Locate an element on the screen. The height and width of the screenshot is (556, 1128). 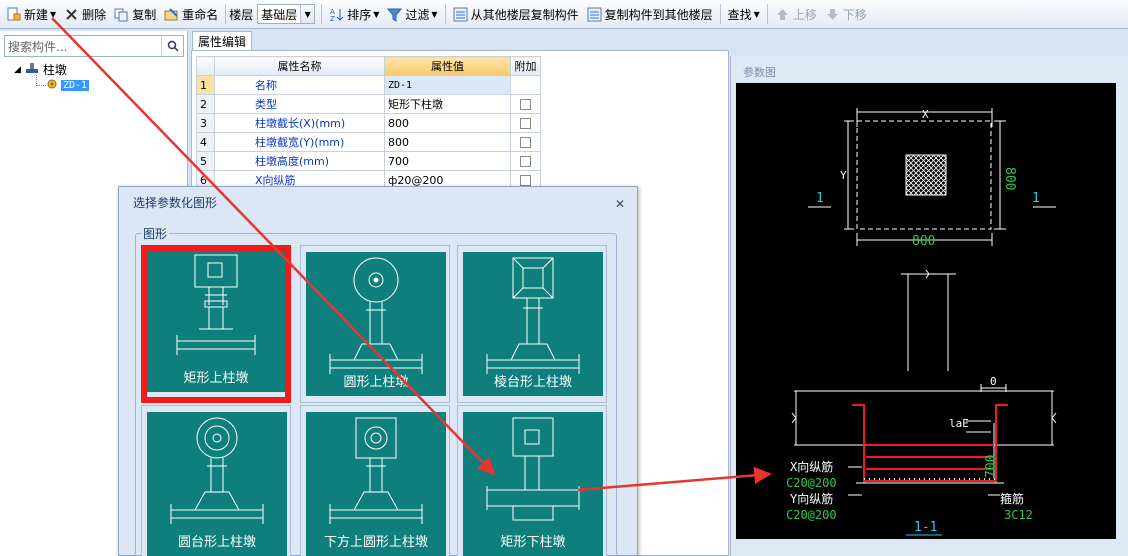
tile-label: 矩形下柱墩 is located at coordinates (533, 542).